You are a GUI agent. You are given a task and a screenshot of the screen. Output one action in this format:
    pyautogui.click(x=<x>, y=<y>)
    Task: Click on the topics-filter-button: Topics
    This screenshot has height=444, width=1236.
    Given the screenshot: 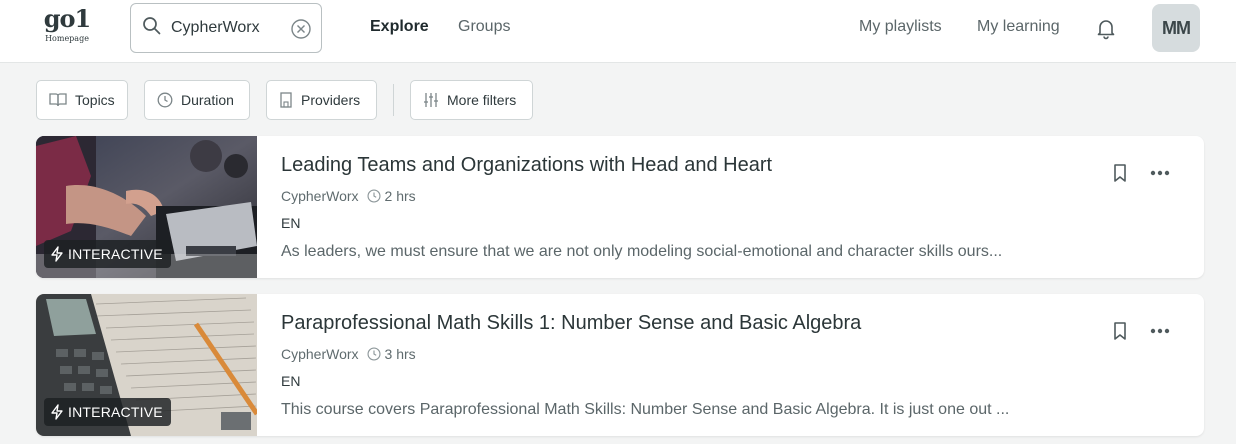 What is the action you would take?
    pyautogui.click(x=82, y=100)
    